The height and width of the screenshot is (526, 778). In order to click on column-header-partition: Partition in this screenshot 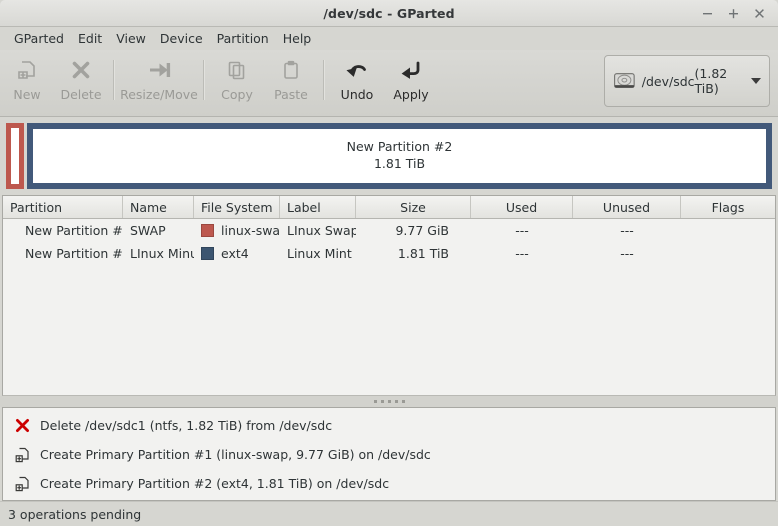, I will do `click(63, 207)`.